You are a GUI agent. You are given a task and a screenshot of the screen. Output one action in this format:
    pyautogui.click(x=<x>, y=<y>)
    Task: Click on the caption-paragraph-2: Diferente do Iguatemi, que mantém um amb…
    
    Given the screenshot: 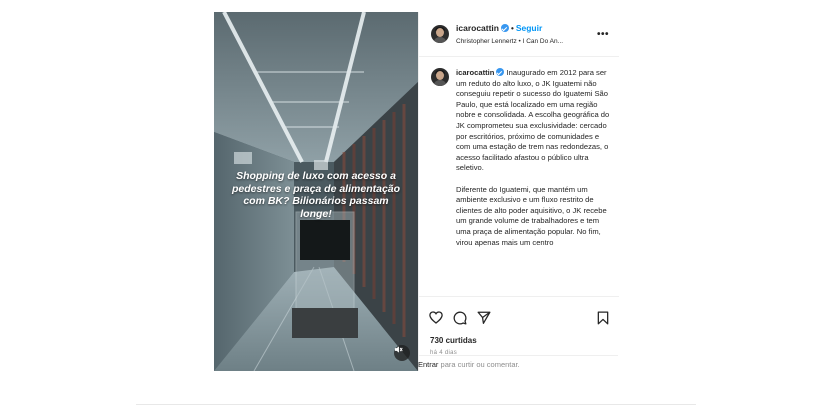 What is the action you would take?
    pyautogui.click(x=531, y=215)
    